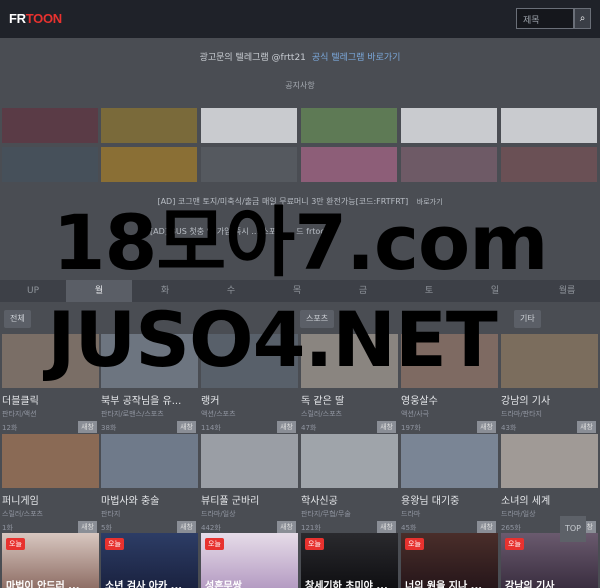  What do you see at coordinates (526, 401) in the screenshot?
I see `comic-title: 강남의 기사` at bounding box center [526, 401].